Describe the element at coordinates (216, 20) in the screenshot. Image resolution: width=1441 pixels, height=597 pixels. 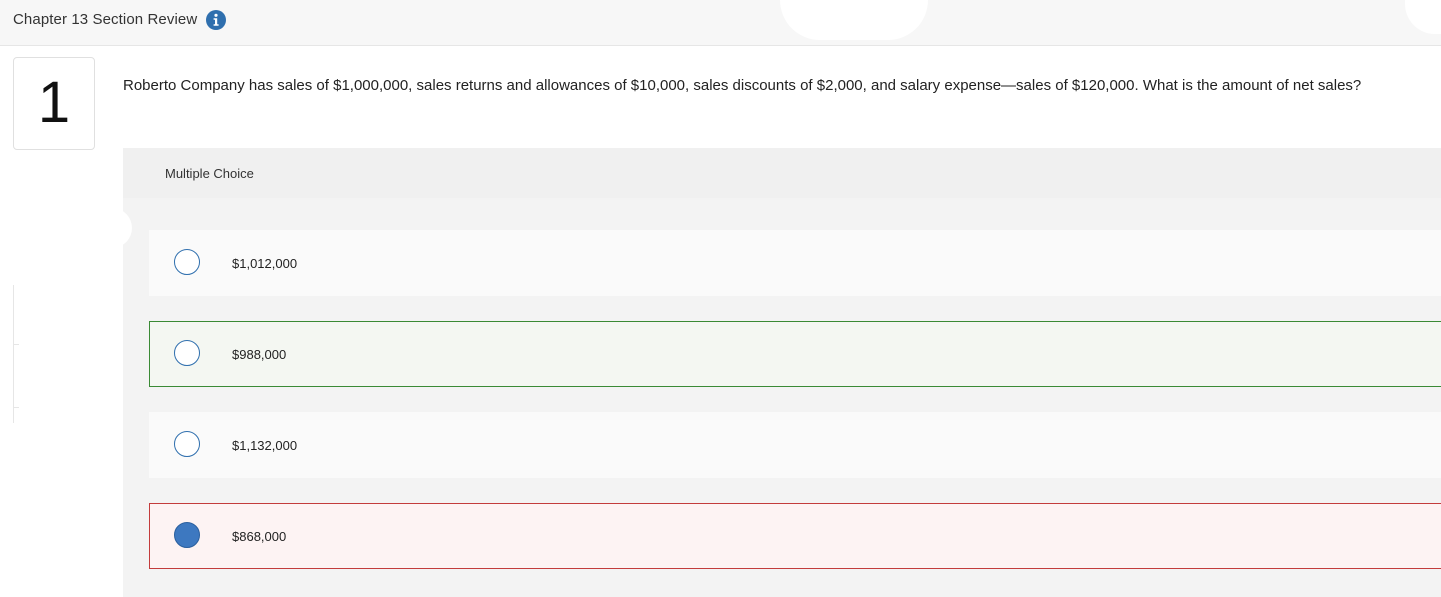
I see `info-icon` at that location.